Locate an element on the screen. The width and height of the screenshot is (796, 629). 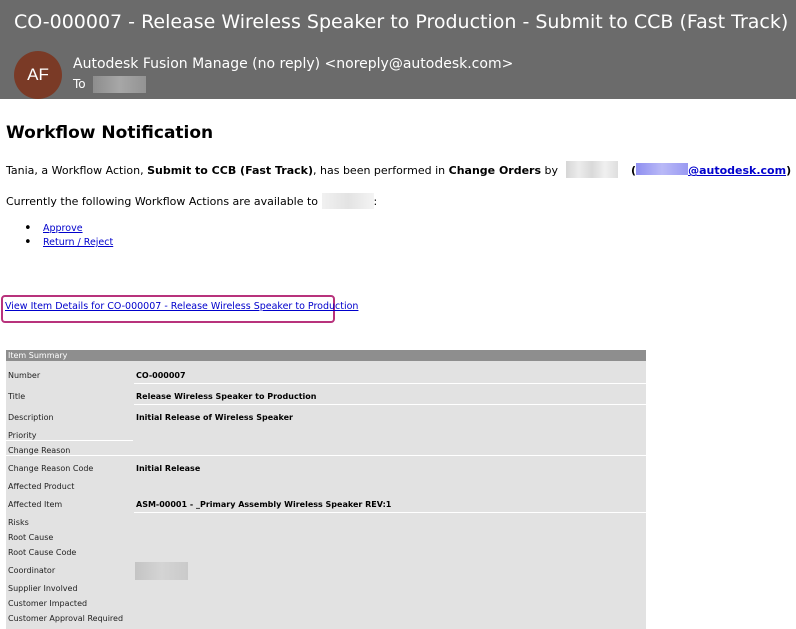
workflow-actions-list: Approve Return / Reject is located at coordinates (68, 236).